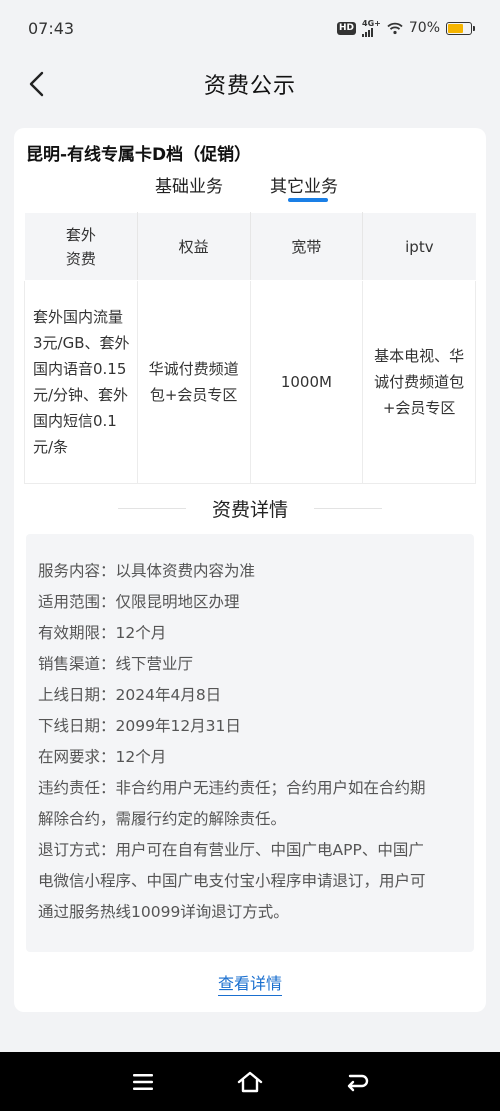 This screenshot has height=1111, width=500. Describe the element at coordinates (256, 757) in the screenshot. I see `detail-line: 在网要求：12个月` at that location.